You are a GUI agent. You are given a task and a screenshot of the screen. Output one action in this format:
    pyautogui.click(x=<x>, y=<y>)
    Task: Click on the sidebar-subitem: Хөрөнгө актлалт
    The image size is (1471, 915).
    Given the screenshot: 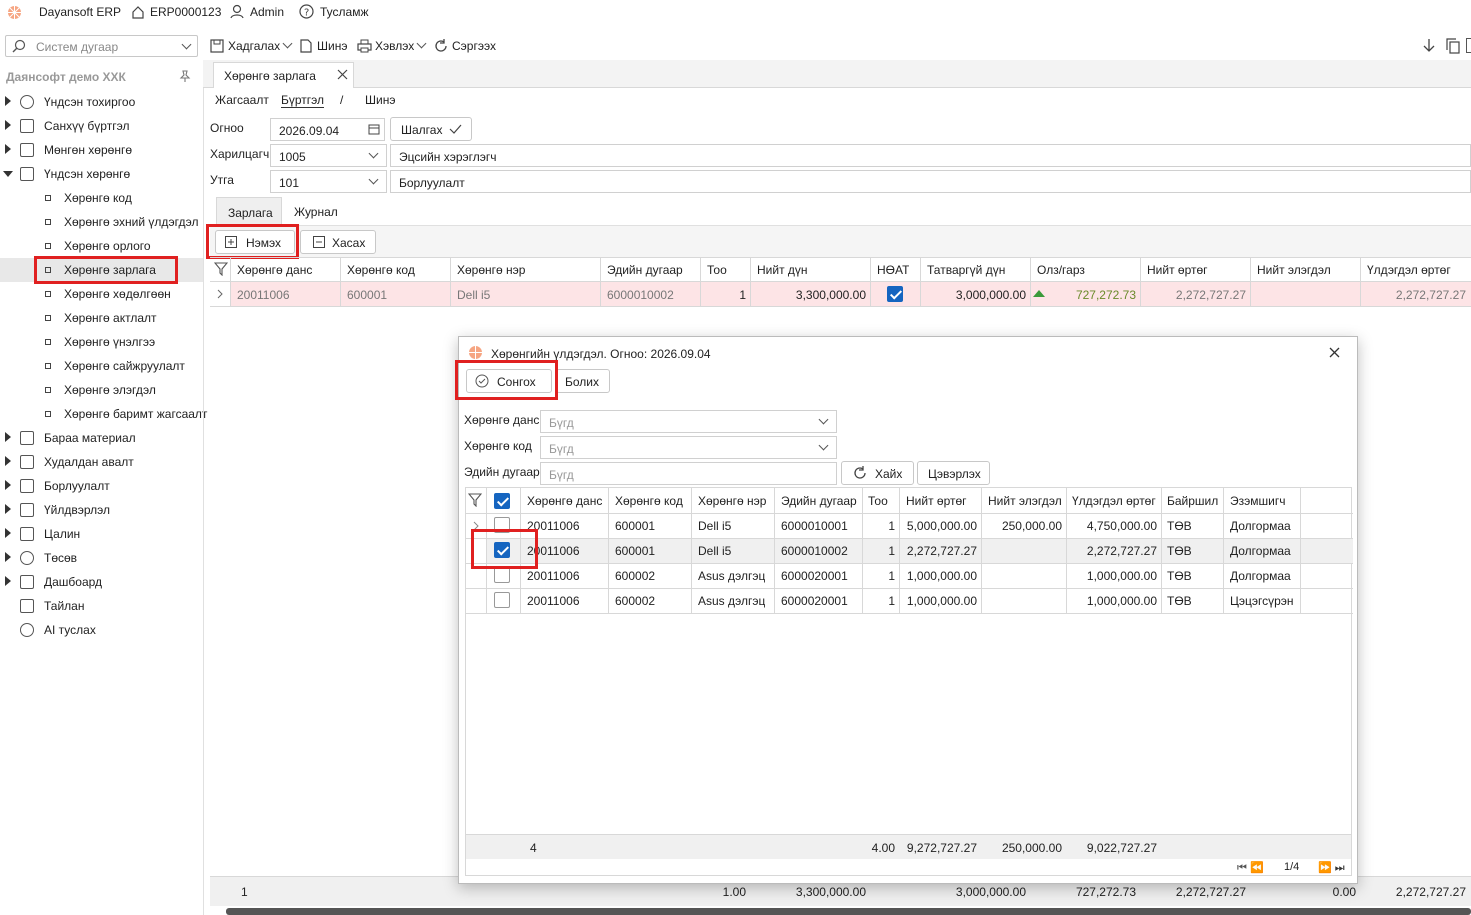 What is the action you would take?
    pyautogui.click(x=101, y=318)
    